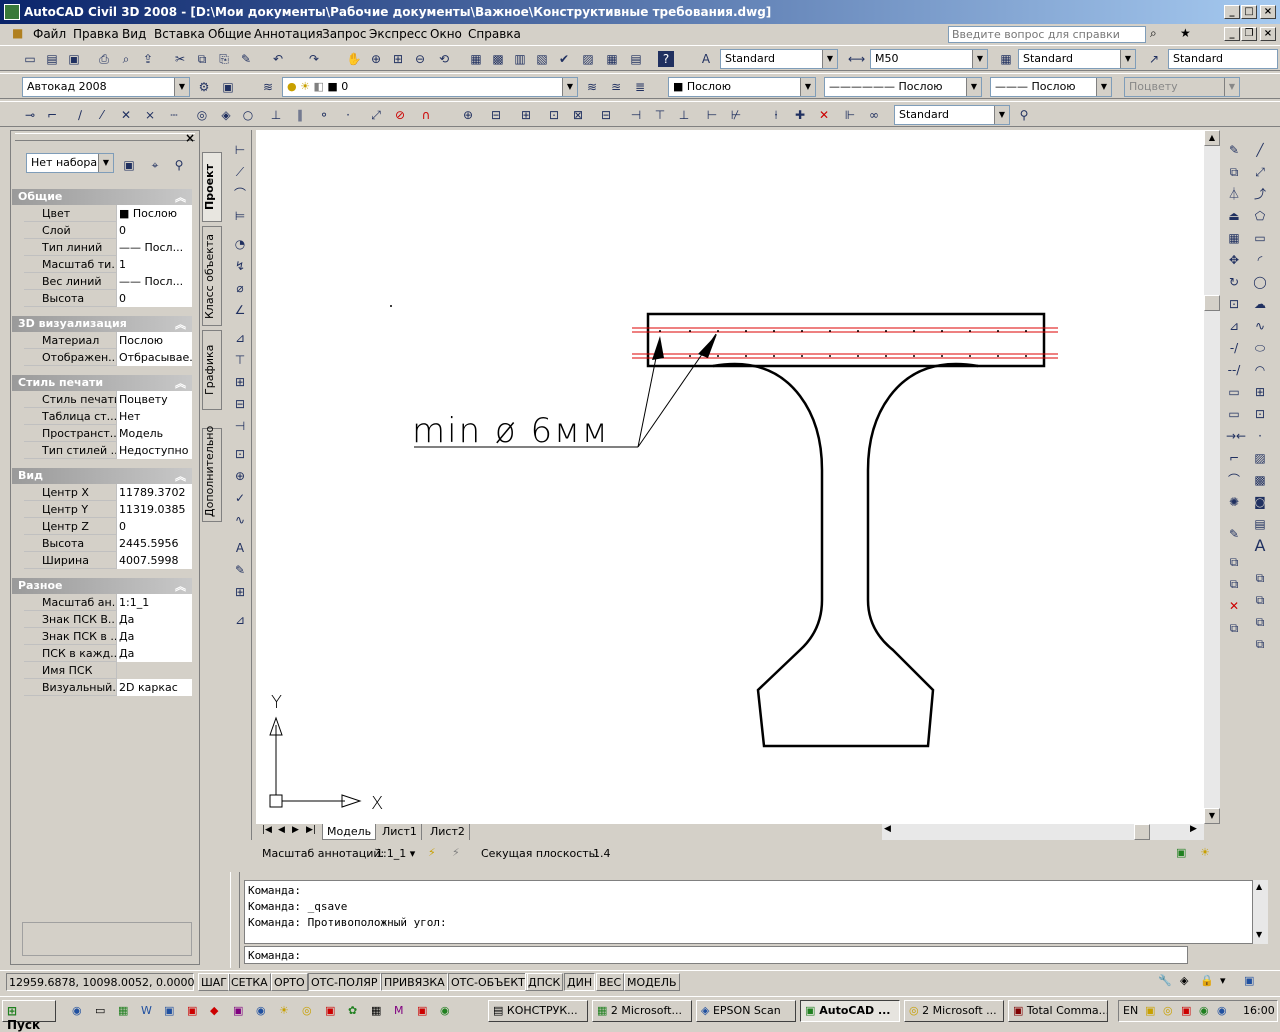 The image size is (1280, 1032). Describe the element at coordinates (235, 920) in the screenshot. I see `command-window-grip` at that location.